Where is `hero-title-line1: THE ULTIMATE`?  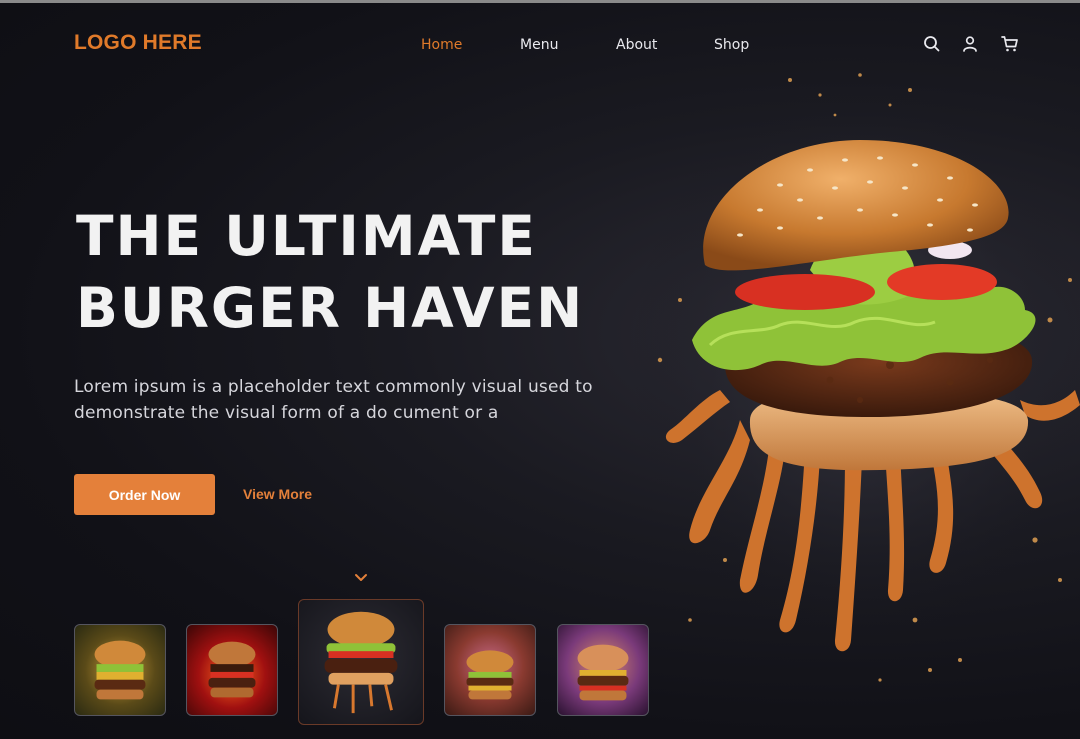 hero-title-line1: THE ULTIMATE is located at coordinates (306, 236).